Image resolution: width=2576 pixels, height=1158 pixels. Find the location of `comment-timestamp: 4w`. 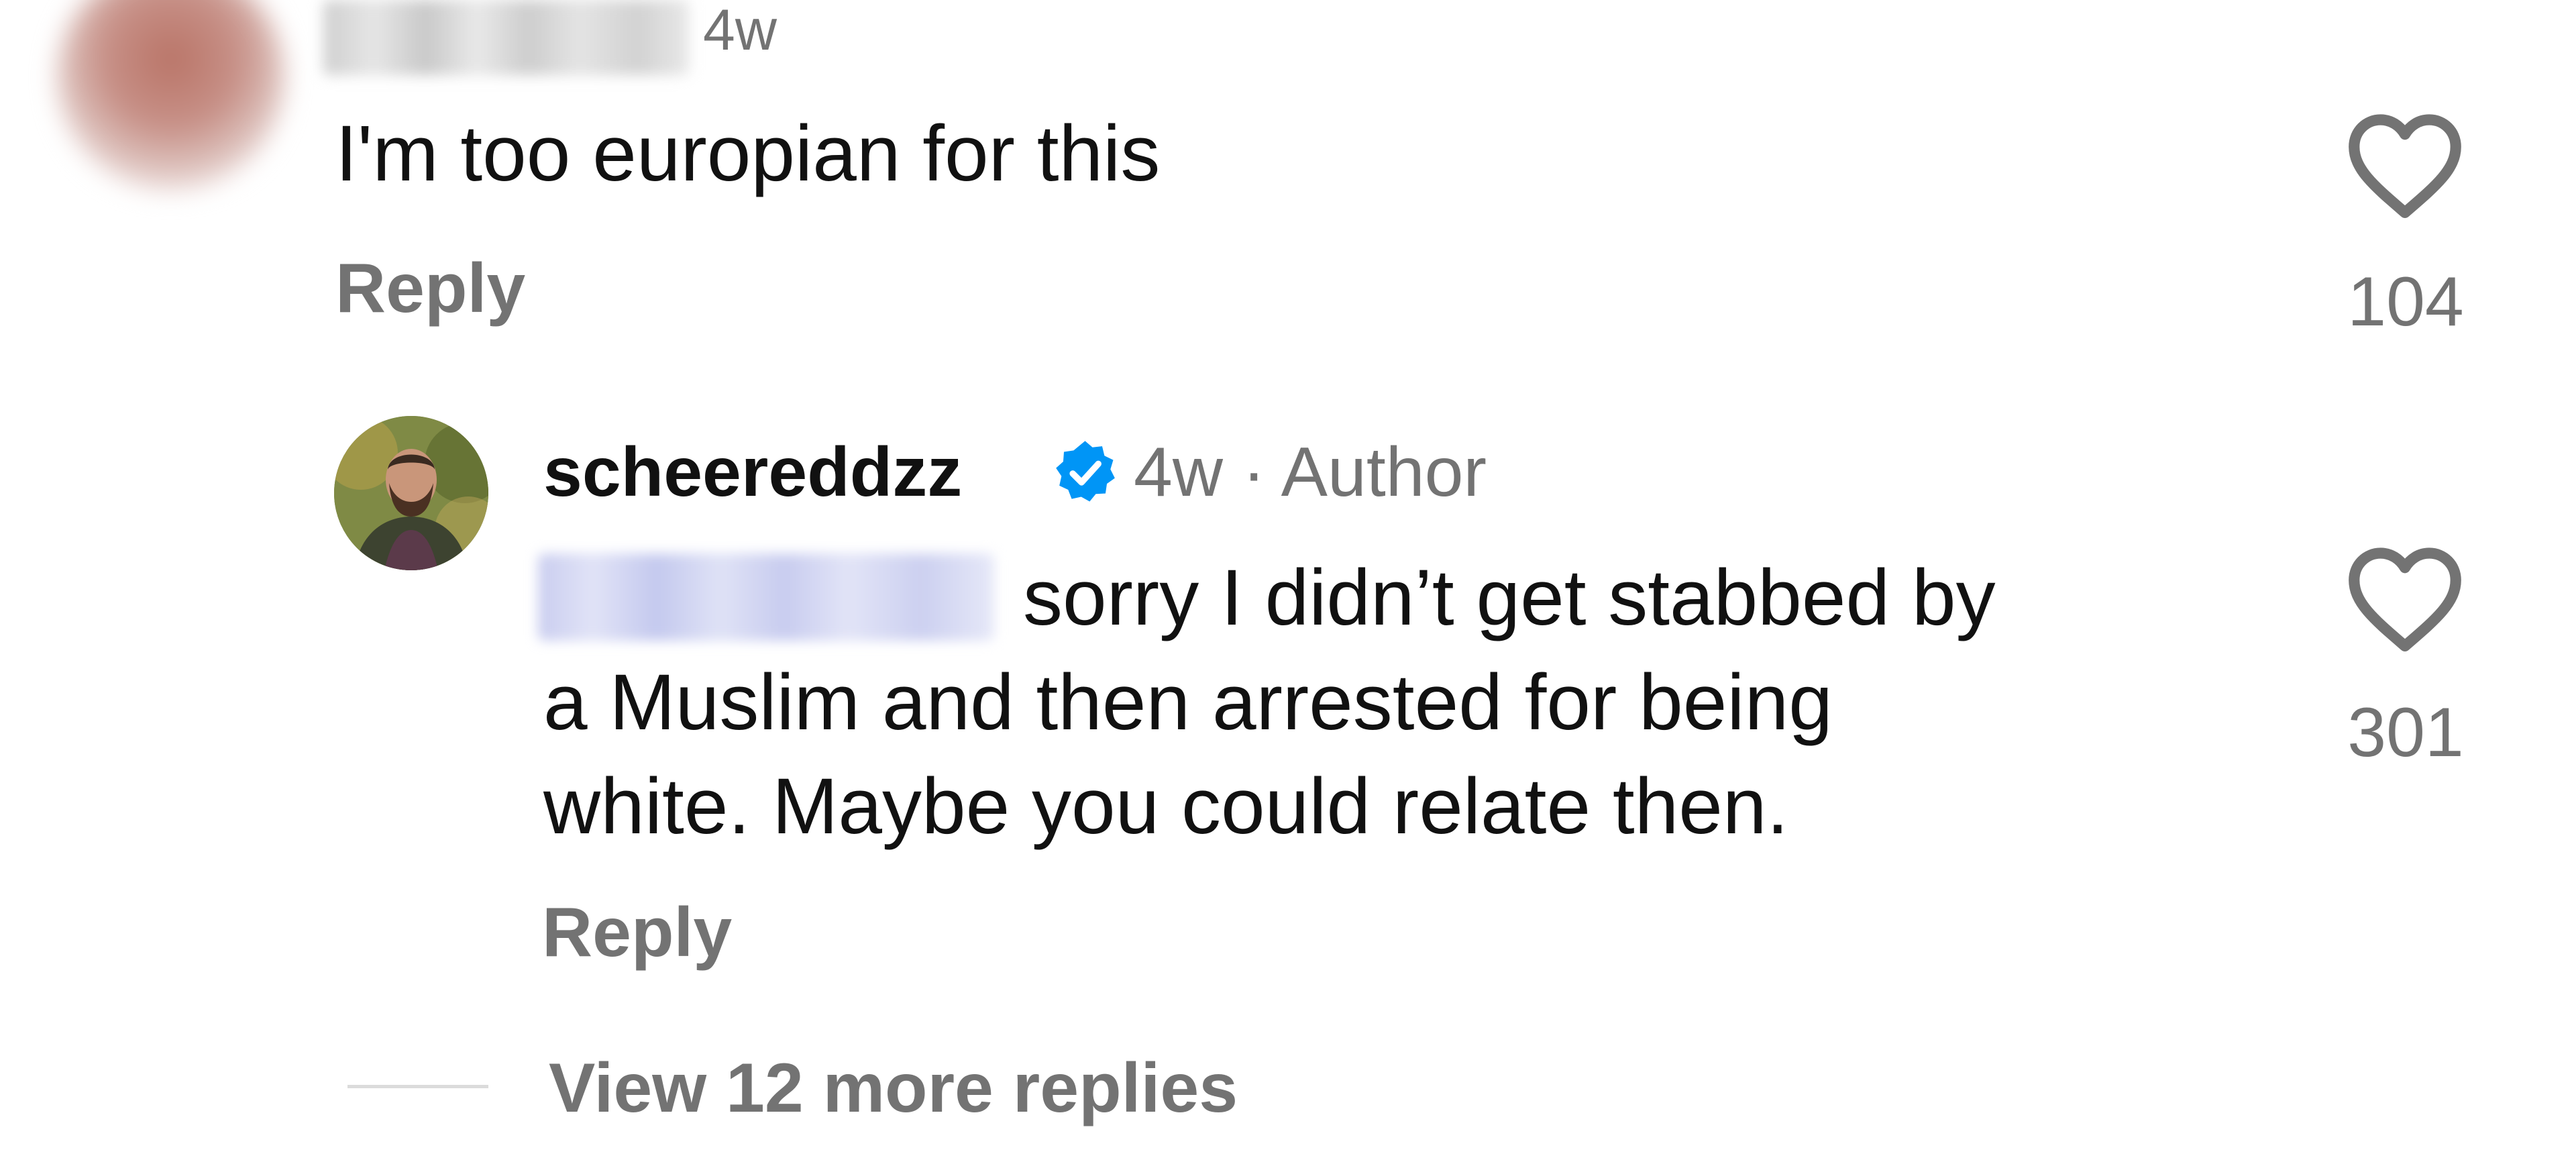

comment-timestamp: 4w is located at coordinates (740, 31).